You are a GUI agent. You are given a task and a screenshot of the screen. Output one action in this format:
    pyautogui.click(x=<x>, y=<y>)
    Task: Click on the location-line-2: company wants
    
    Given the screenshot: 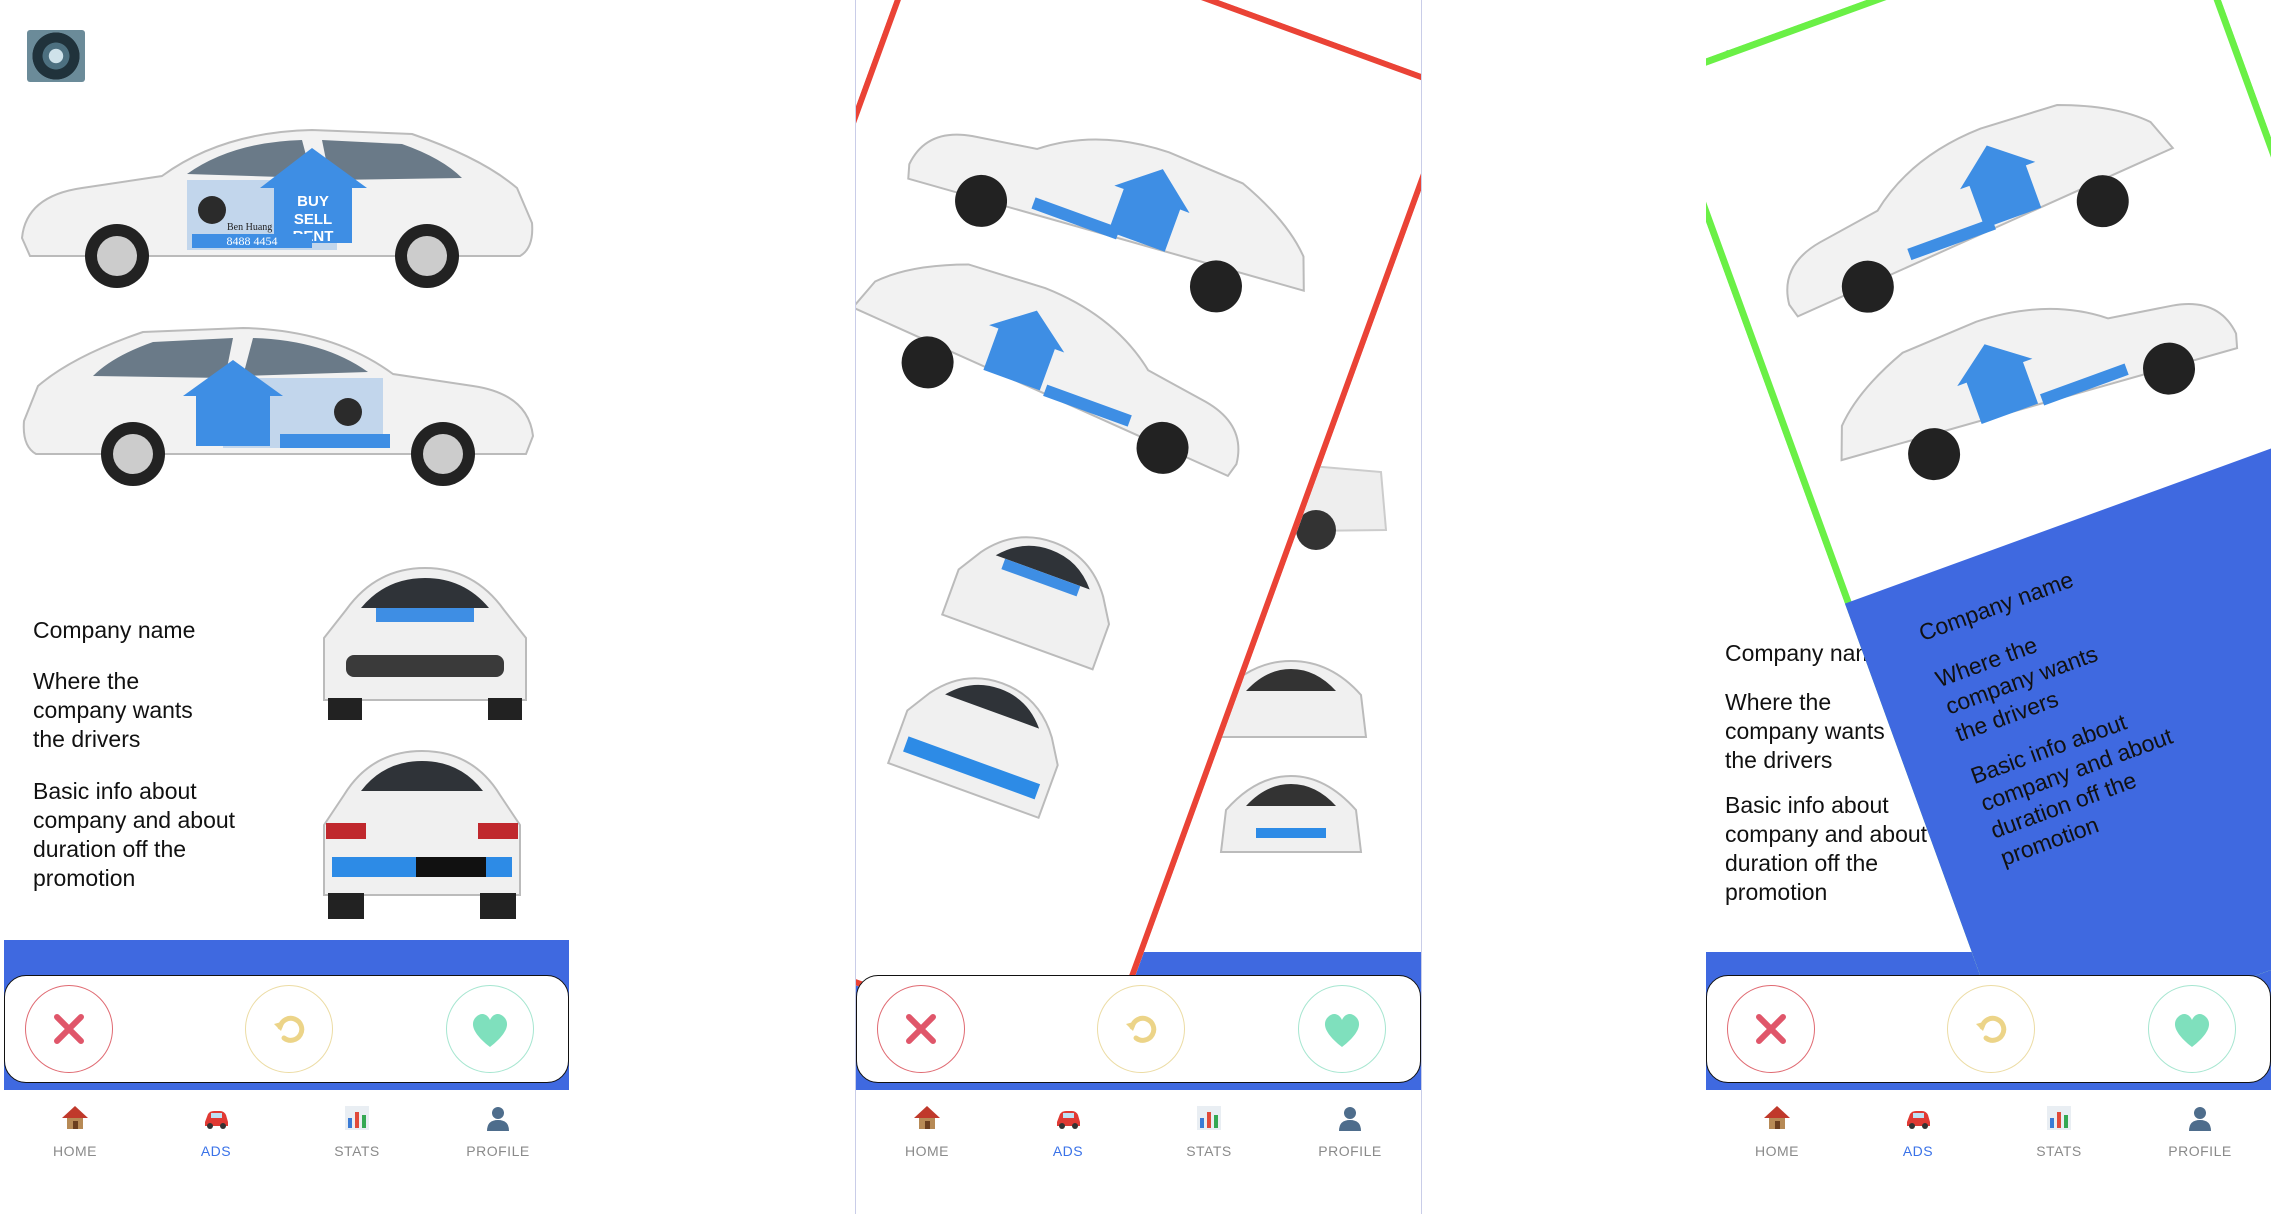 What is the action you would take?
    pyautogui.click(x=113, y=710)
    